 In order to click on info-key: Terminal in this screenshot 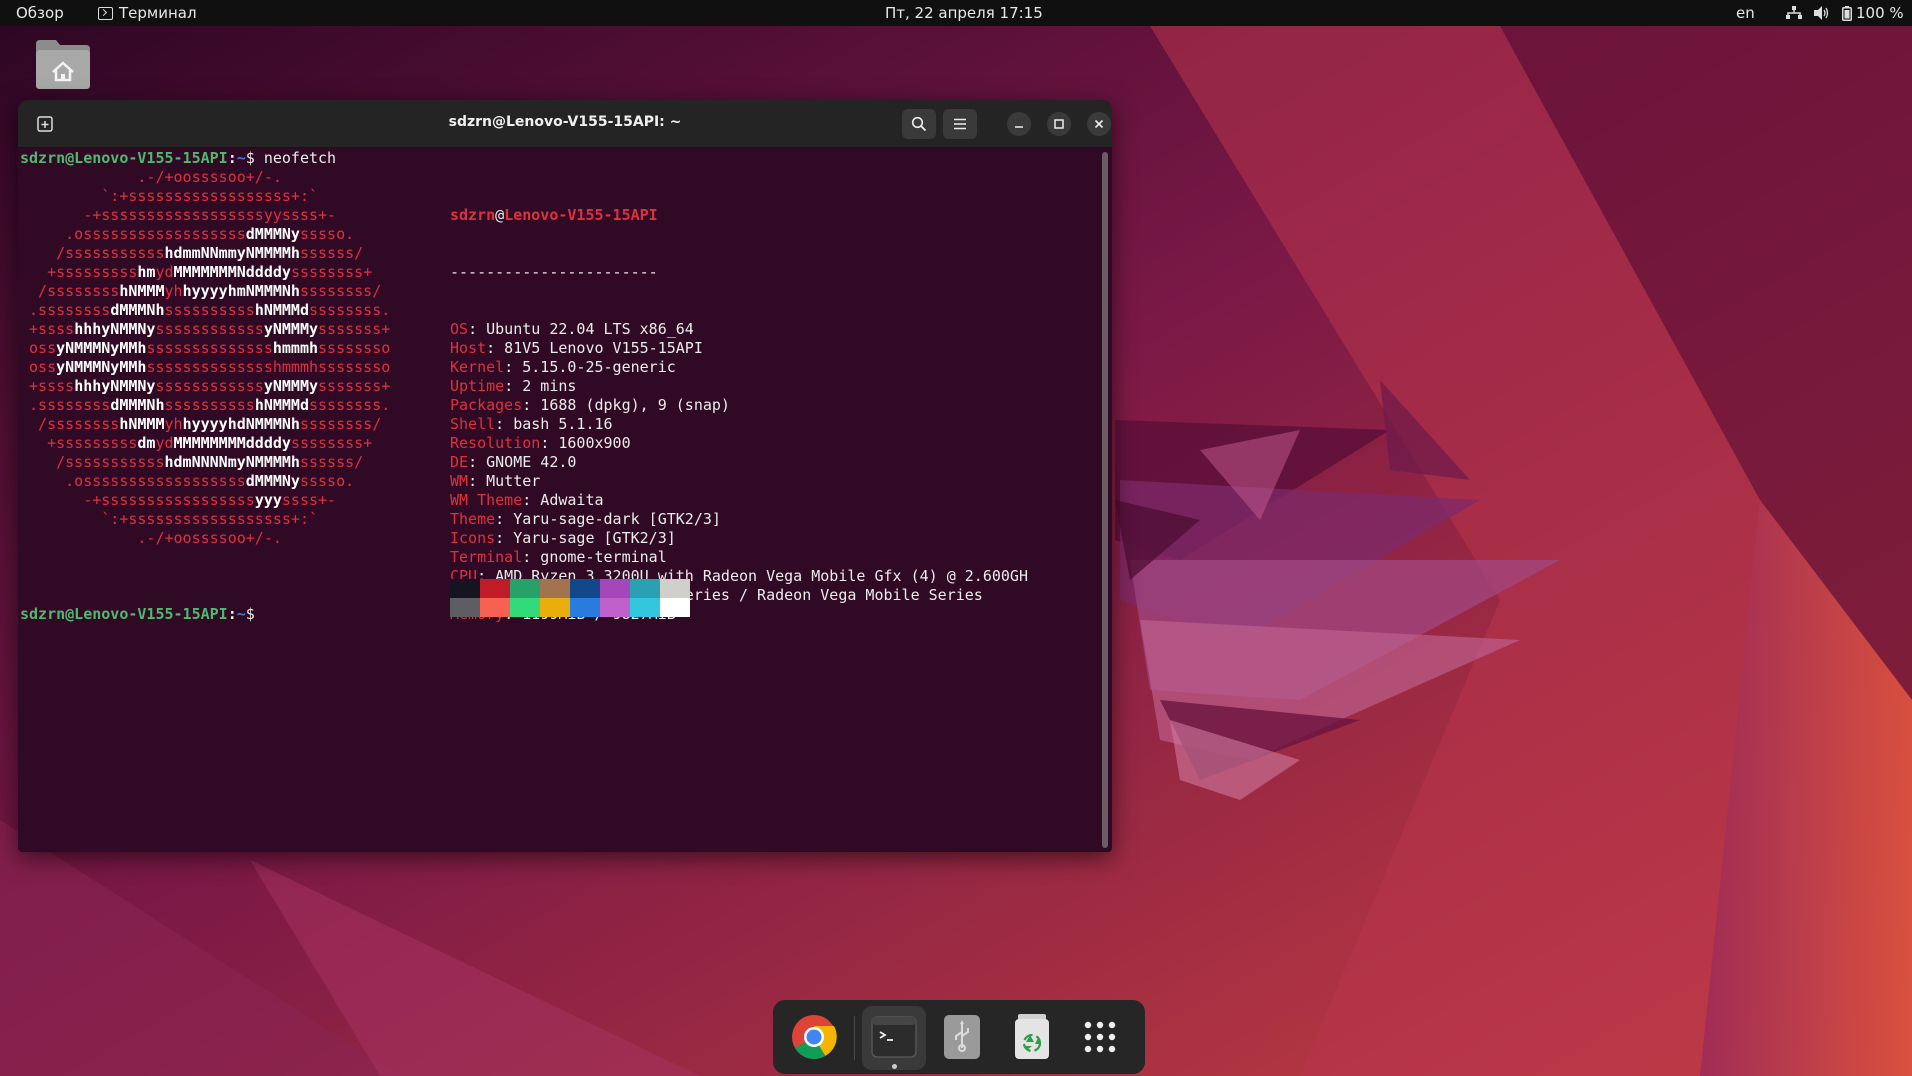, I will do `click(486, 557)`.